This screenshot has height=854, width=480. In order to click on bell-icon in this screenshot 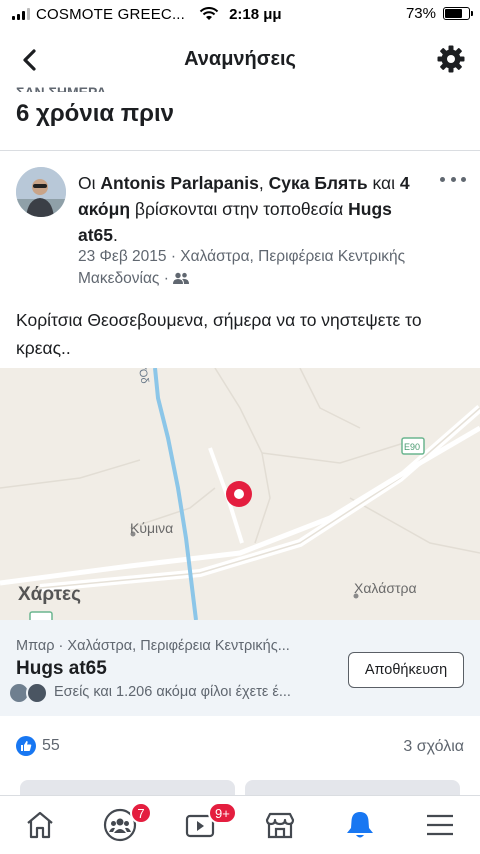, I will do `click(360, 825)`.